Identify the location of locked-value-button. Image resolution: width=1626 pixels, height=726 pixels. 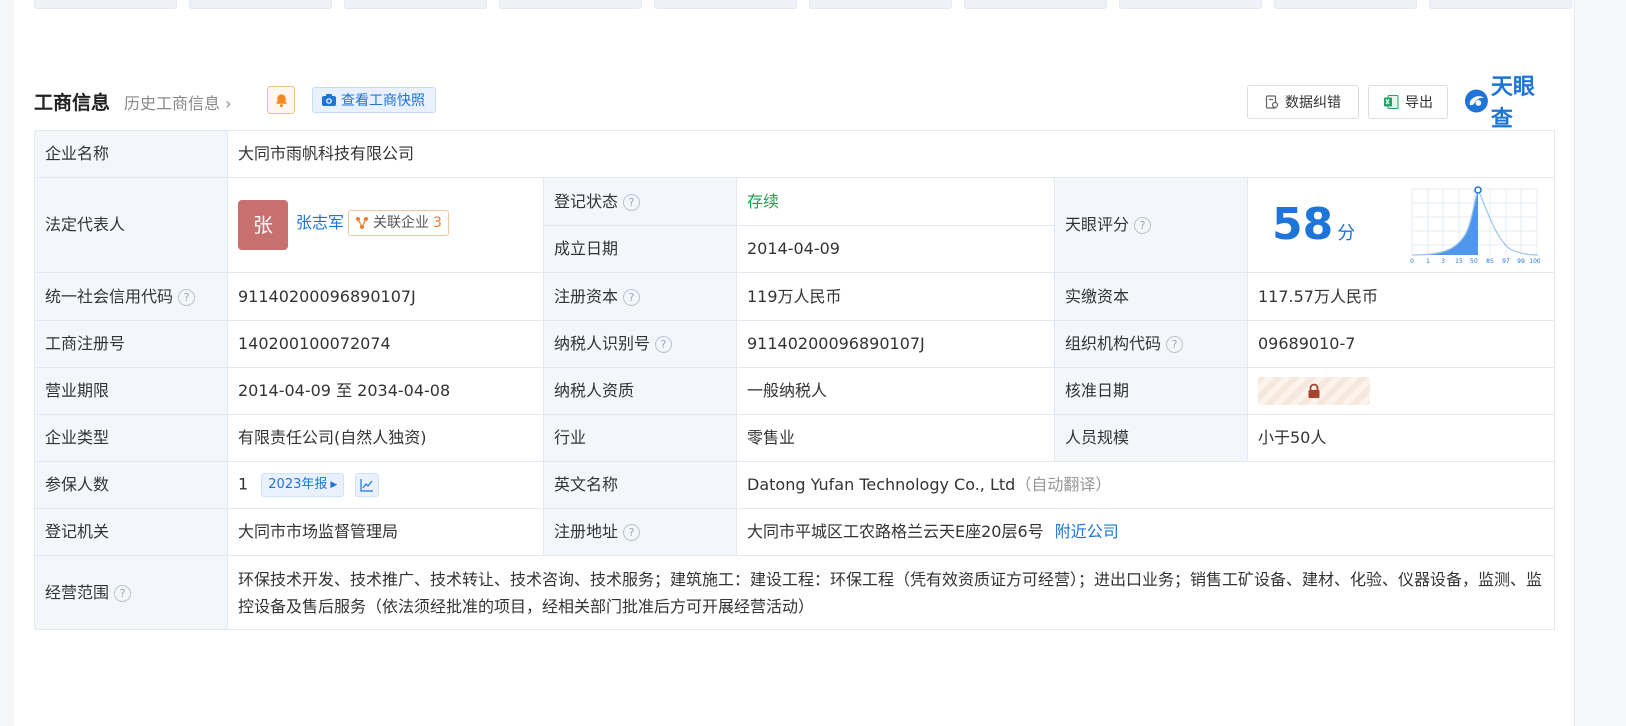
(1314, 391).